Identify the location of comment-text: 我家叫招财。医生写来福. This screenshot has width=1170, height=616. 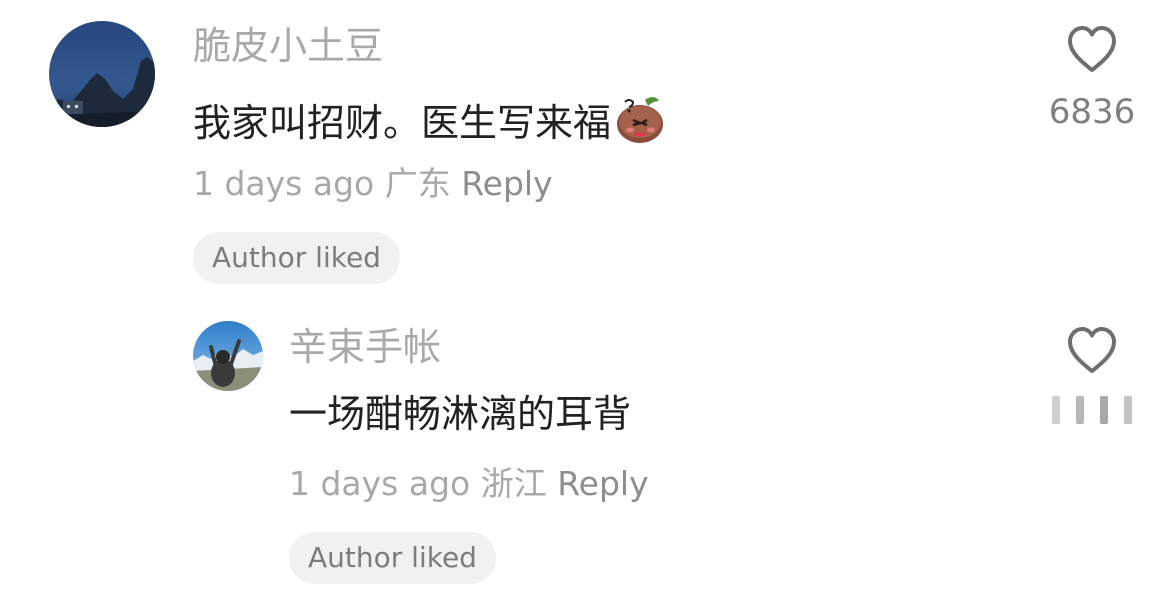
(430, 123).